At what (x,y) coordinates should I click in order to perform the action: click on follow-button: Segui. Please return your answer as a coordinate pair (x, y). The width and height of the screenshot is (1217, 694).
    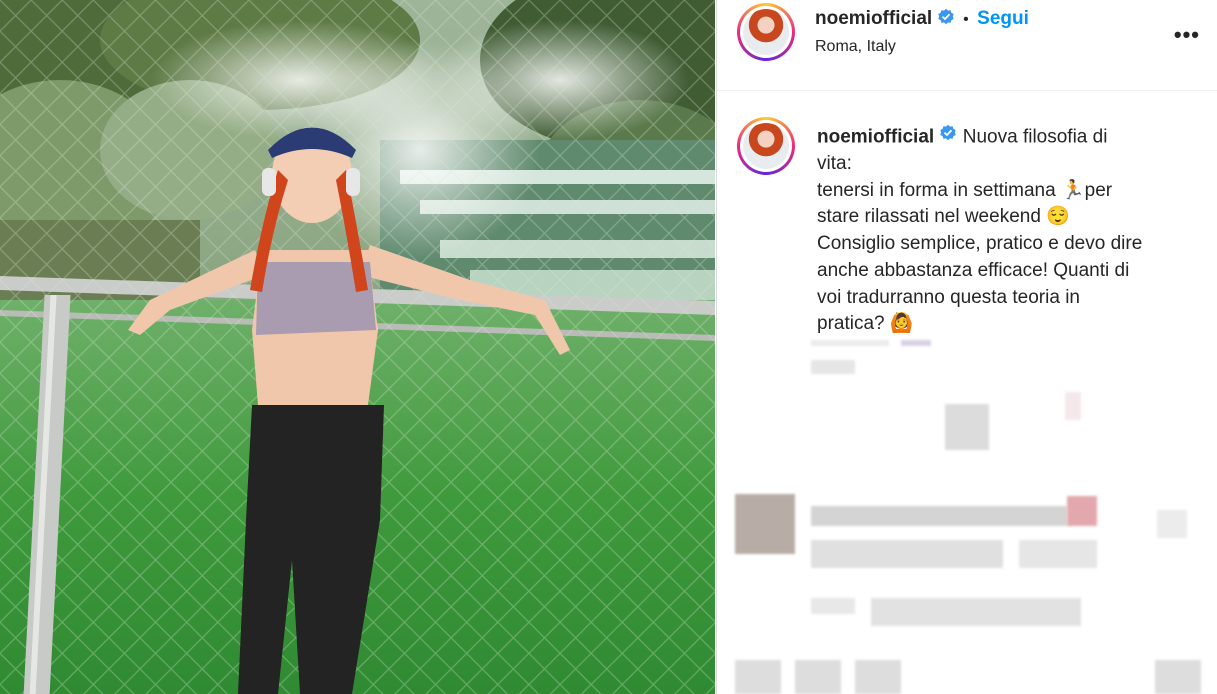
    Looking at the image, I should click on (1003, 18).